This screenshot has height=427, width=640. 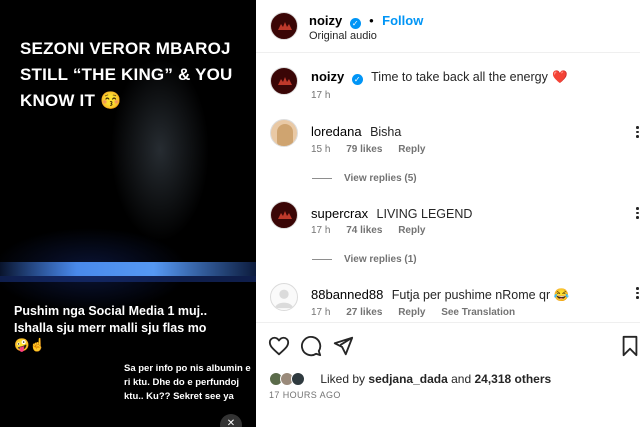 I want to click on post-timestamp: 17 HOURS AGO, so click(x=305, y=395).